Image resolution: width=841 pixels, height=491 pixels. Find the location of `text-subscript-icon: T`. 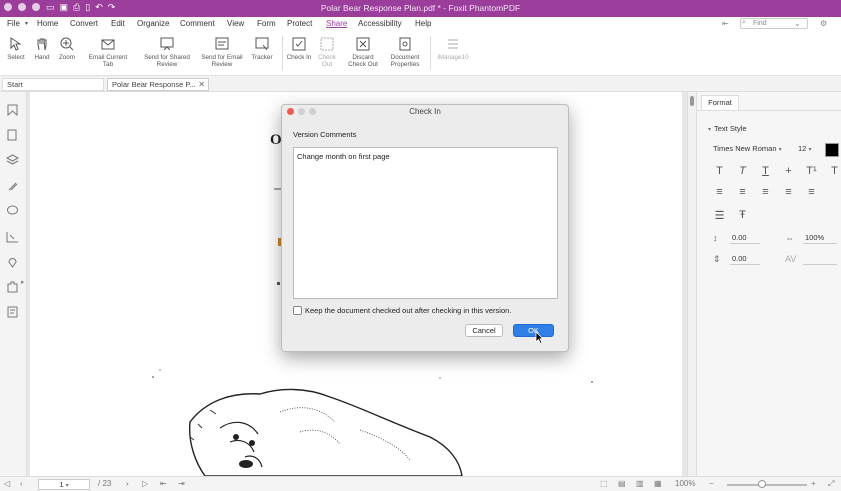

text-subscript-icon: T is located at coordinates (834, 171).